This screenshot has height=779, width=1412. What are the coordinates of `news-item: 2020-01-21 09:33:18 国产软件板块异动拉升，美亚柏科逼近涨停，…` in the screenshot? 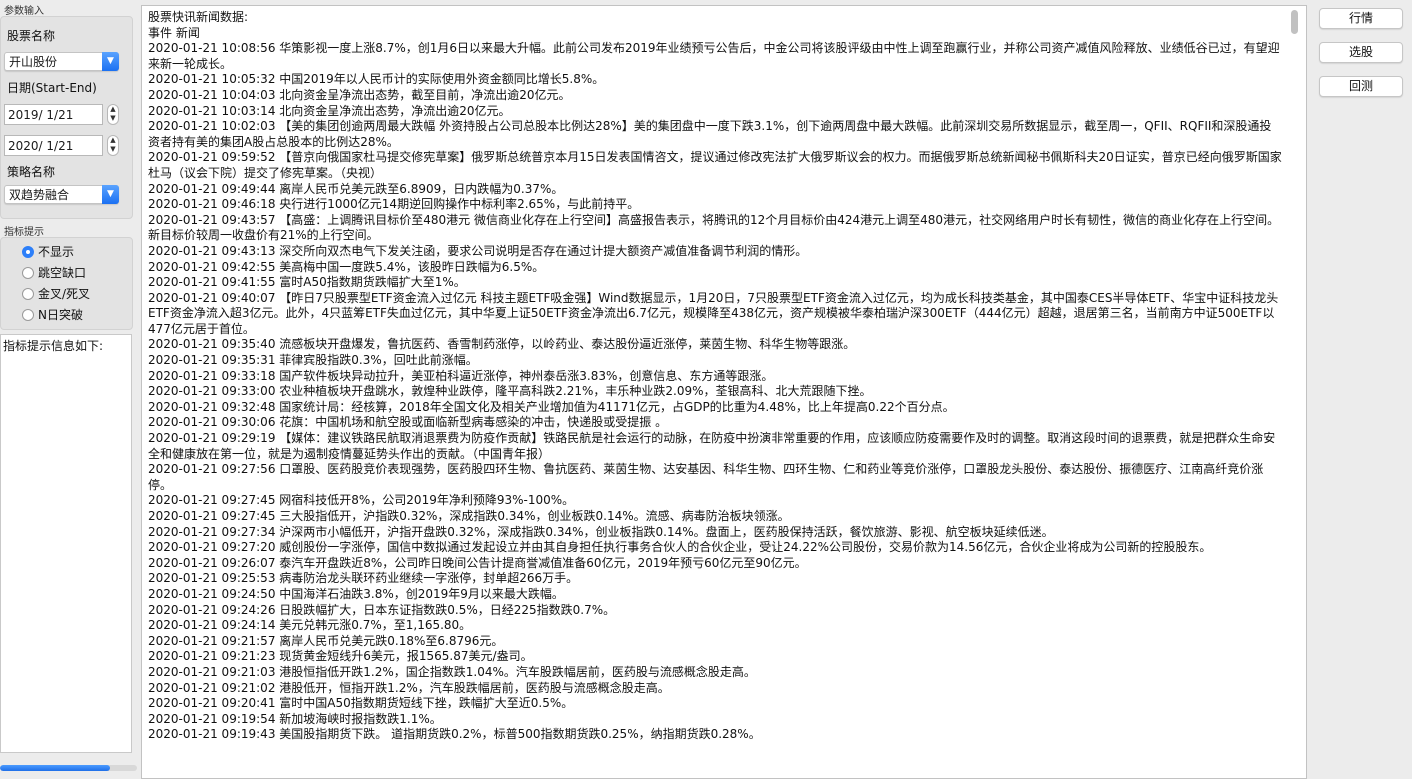 It's located at (461, 375).